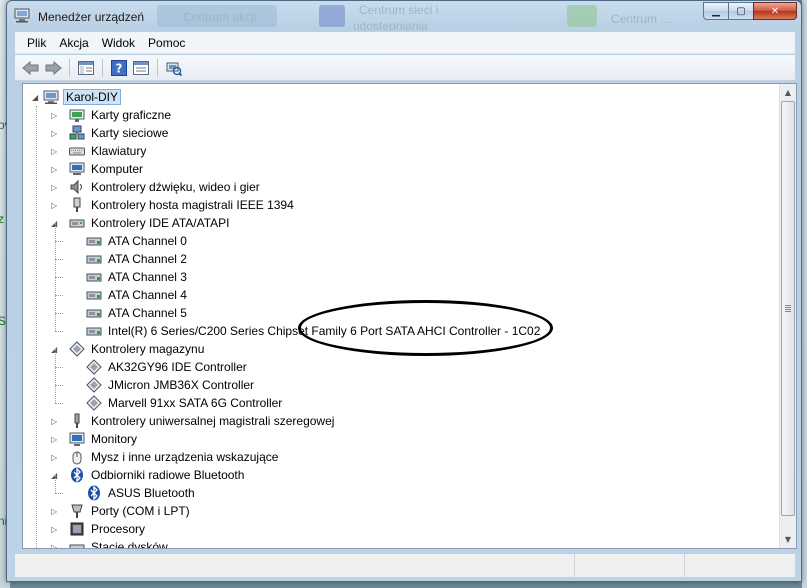 This screenshot has width=807, height=588. What do you see at coordinates (137, 241) in the screenshot?
I see `tree-device: ATA Channel 0` at bounding box center [137, 241].